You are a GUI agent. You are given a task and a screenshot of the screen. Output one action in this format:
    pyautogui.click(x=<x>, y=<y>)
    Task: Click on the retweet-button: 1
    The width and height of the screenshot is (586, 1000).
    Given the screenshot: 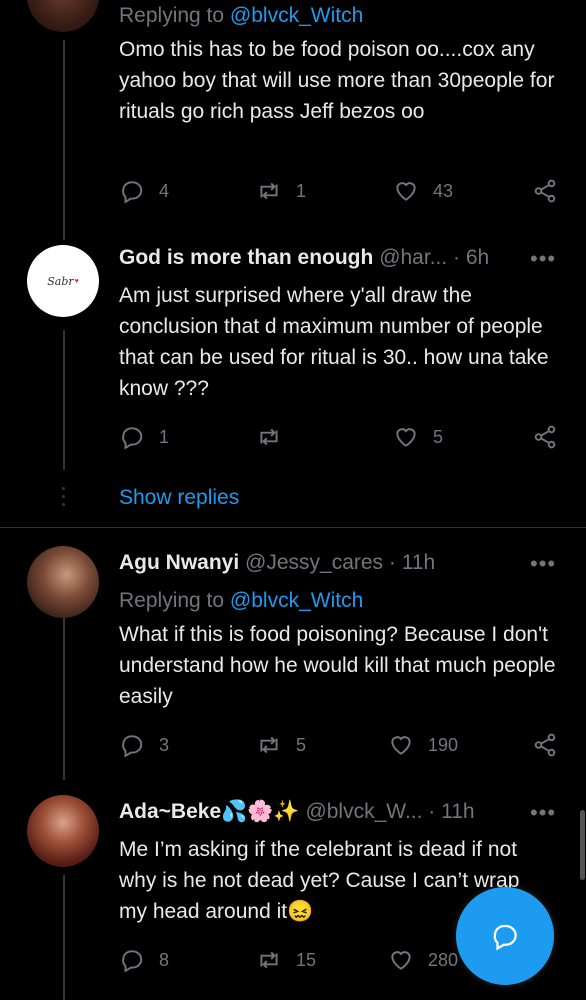 What is the action you would take?
    pyautogui.click(x=281, y=191)
    